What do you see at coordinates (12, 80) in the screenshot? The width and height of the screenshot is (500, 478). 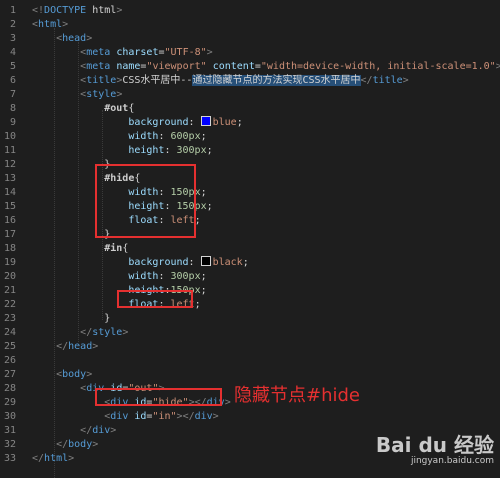 I see `line-number: 6` at bounding box center [12, 80].